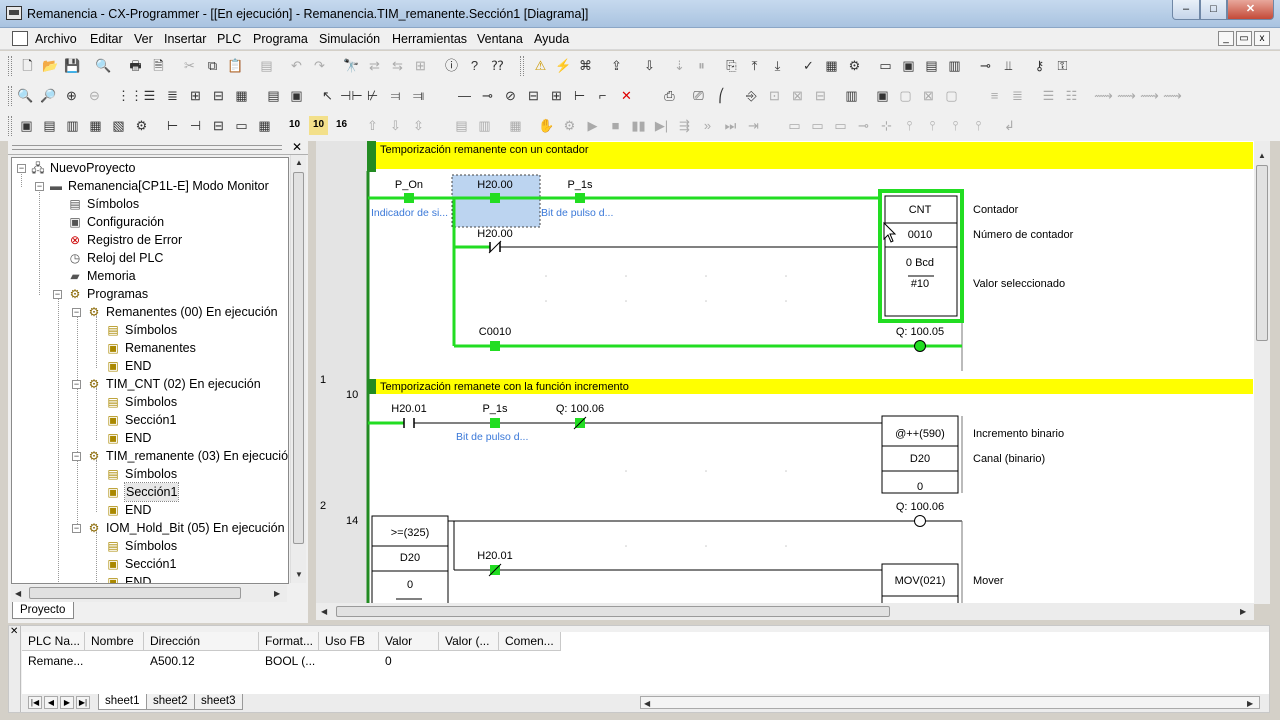  Describe the element at coordinates (626, 95) in the screenshot. I see `delete-icon: ✕` at that location.